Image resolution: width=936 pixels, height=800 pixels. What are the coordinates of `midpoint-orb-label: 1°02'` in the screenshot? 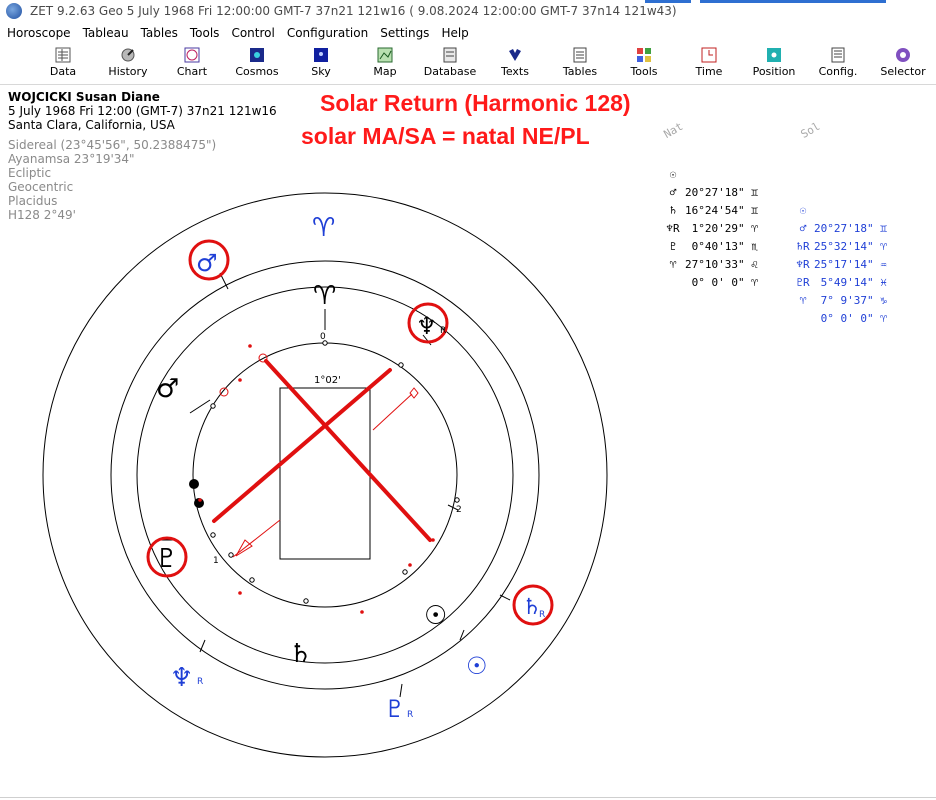 It's located at (327, 380).